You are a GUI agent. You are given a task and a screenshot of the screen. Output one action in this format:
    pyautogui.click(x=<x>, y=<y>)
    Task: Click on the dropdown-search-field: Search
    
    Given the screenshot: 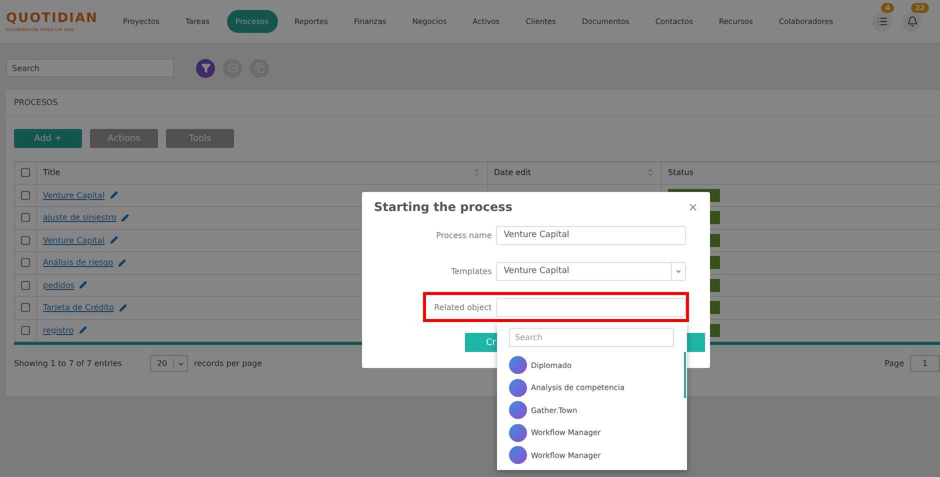 What is the action you would take?
    pyautogui.click(x=591, y=337)
    